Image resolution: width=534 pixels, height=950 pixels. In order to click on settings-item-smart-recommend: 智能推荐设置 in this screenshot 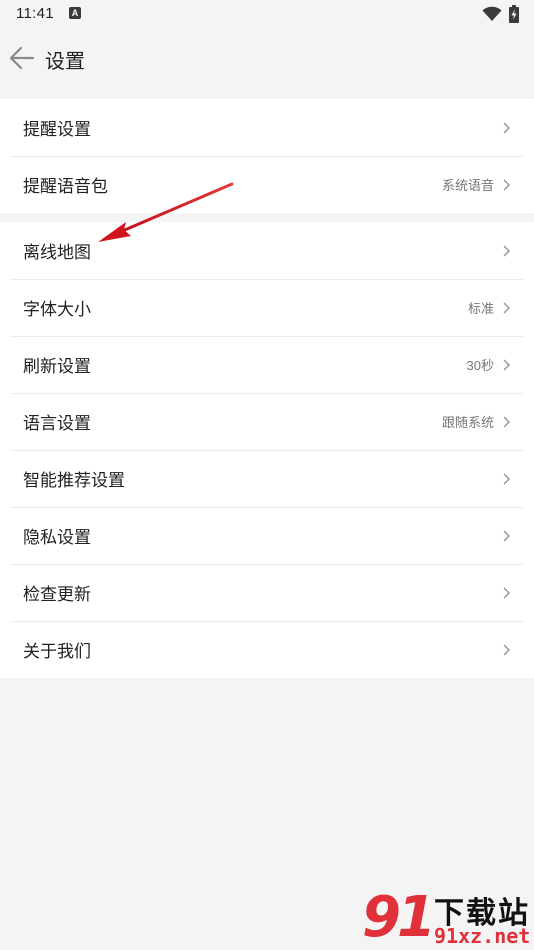, I will do `click(267, 478)`.